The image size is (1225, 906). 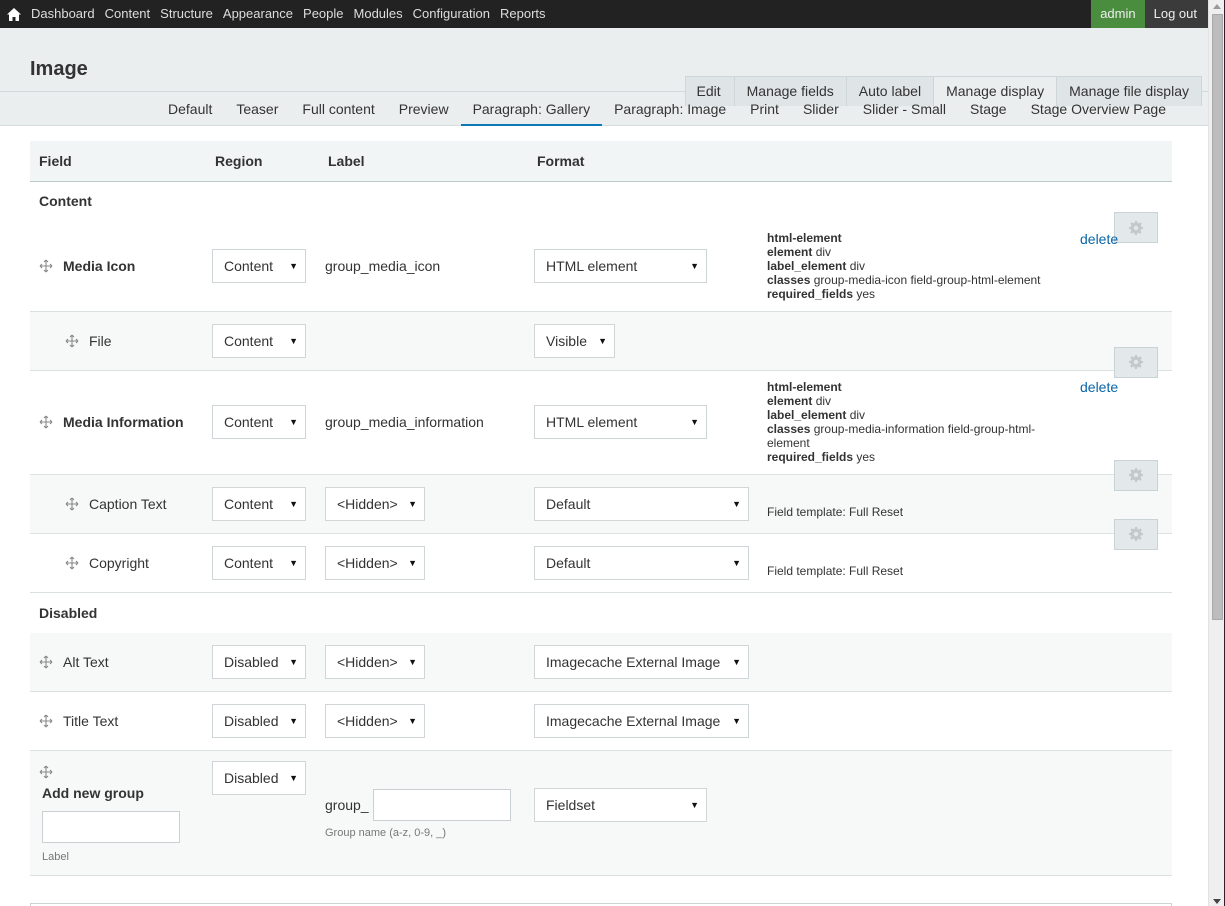 What do you see at coordinates (93, 792) in the screenshot?
I see `add-group-title: Add new group` at bounding box center [93, 792].